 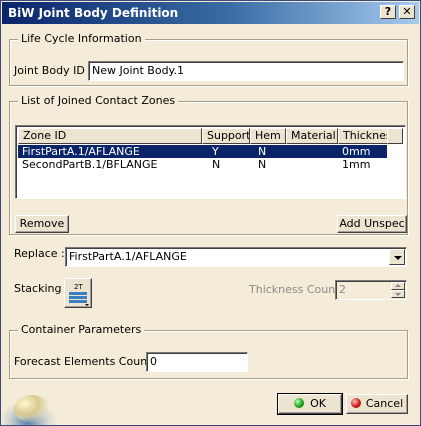 I want to click on col-header-support: Support, so click(x=226, y=136).